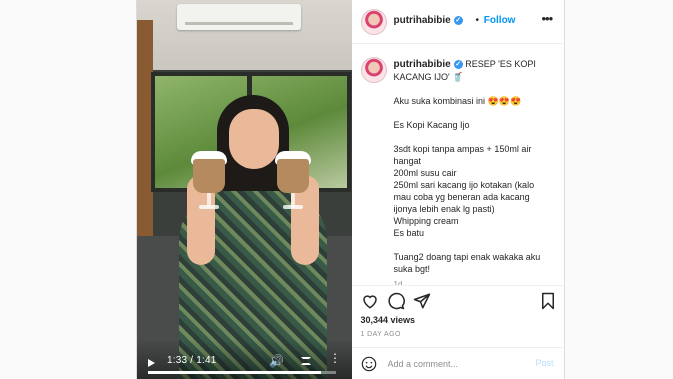 This screenshot has width=673, height=379. I want to click on caption-line: Es batu, so click(409, 233).